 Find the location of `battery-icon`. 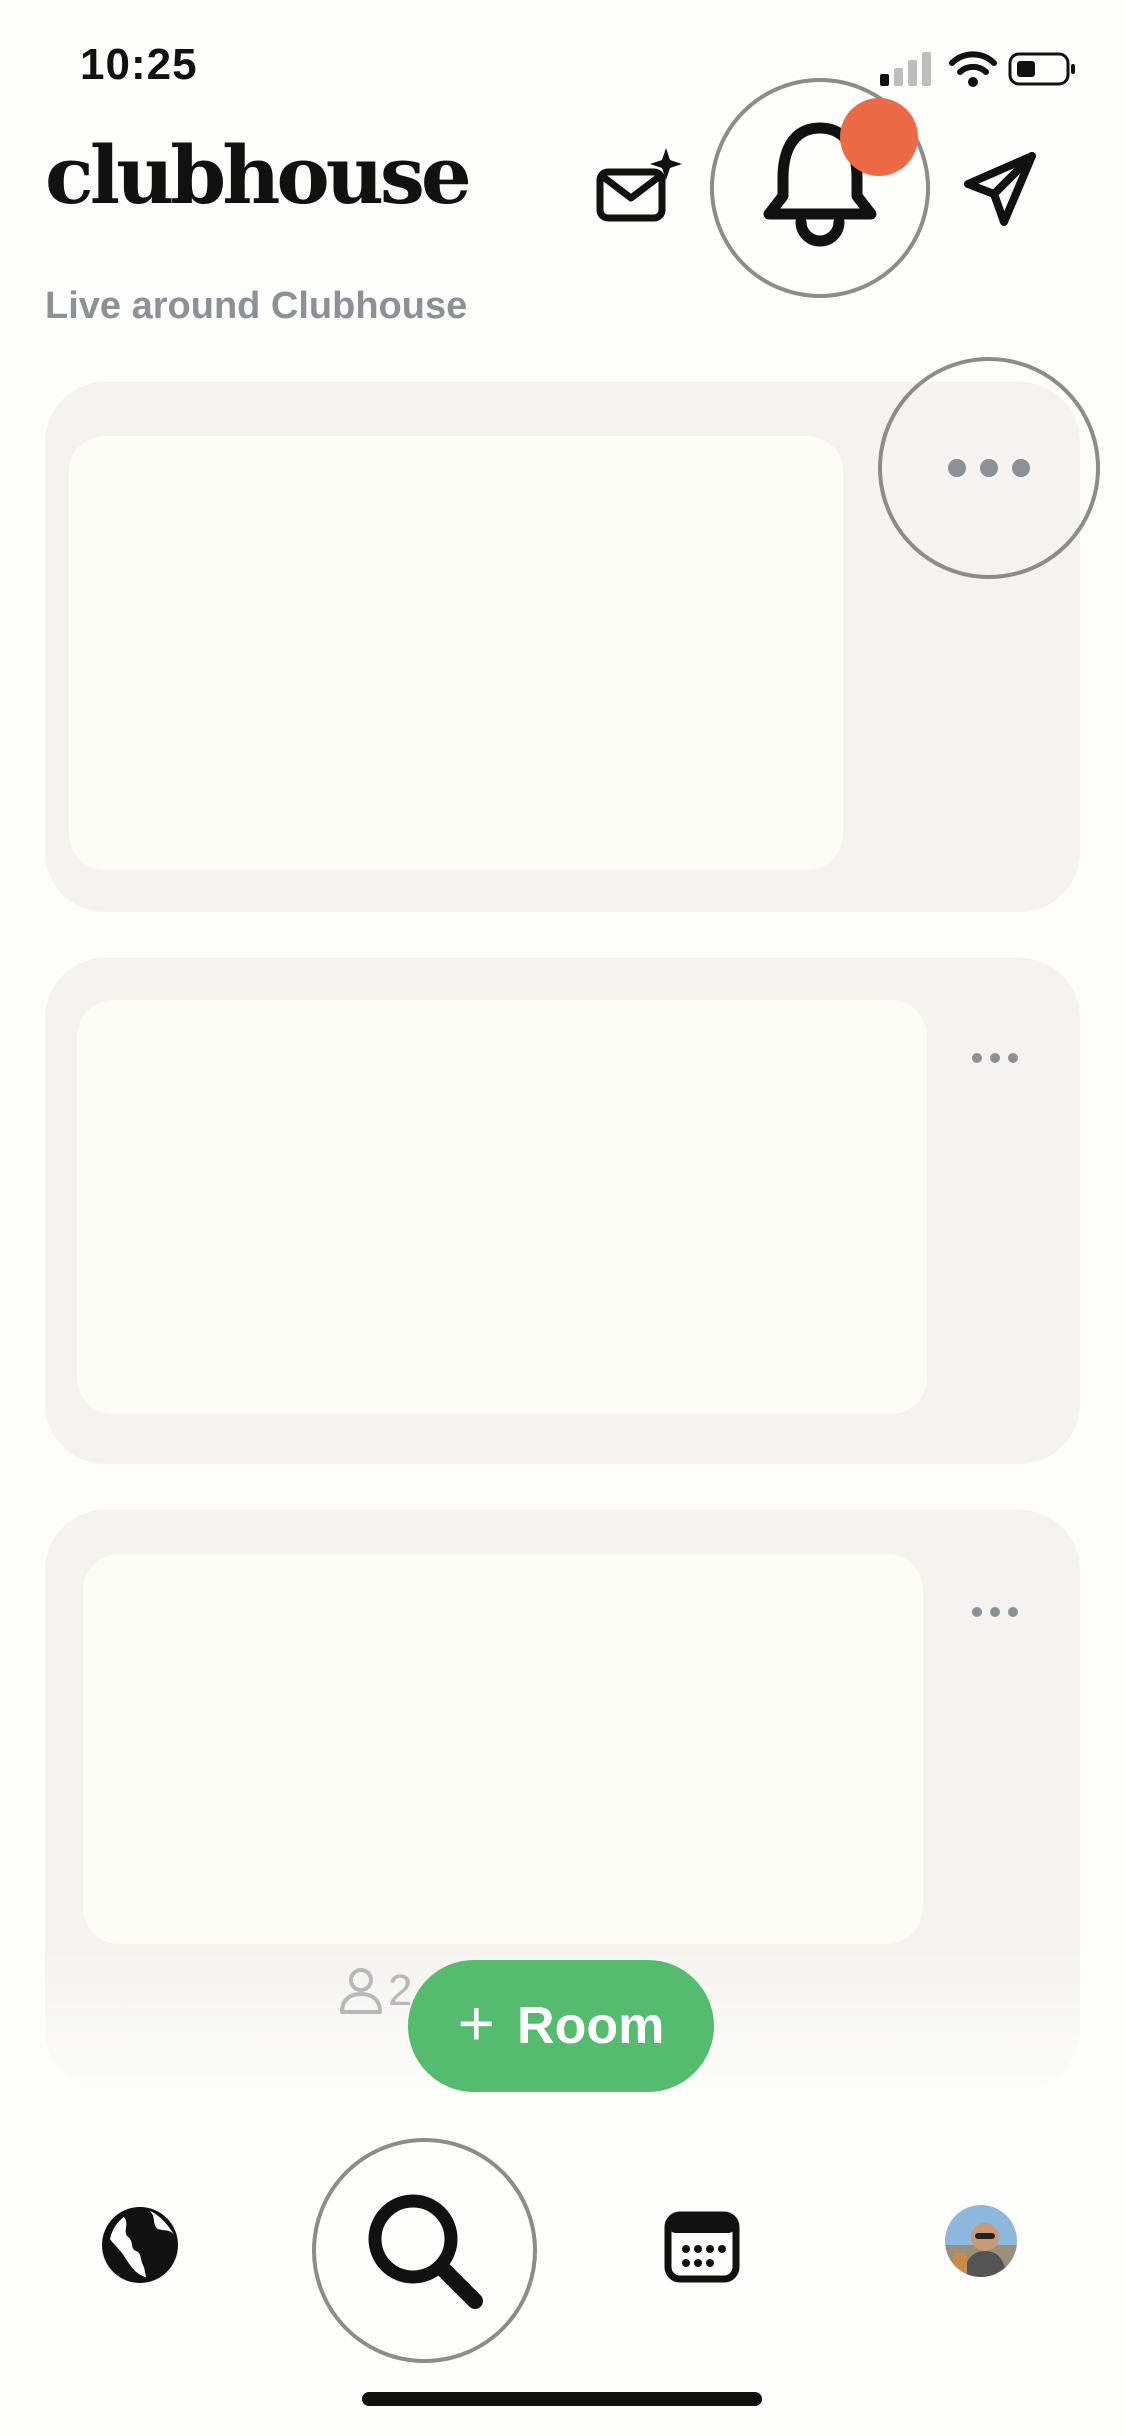

battery-icon is located at coordinates (1041, 69).